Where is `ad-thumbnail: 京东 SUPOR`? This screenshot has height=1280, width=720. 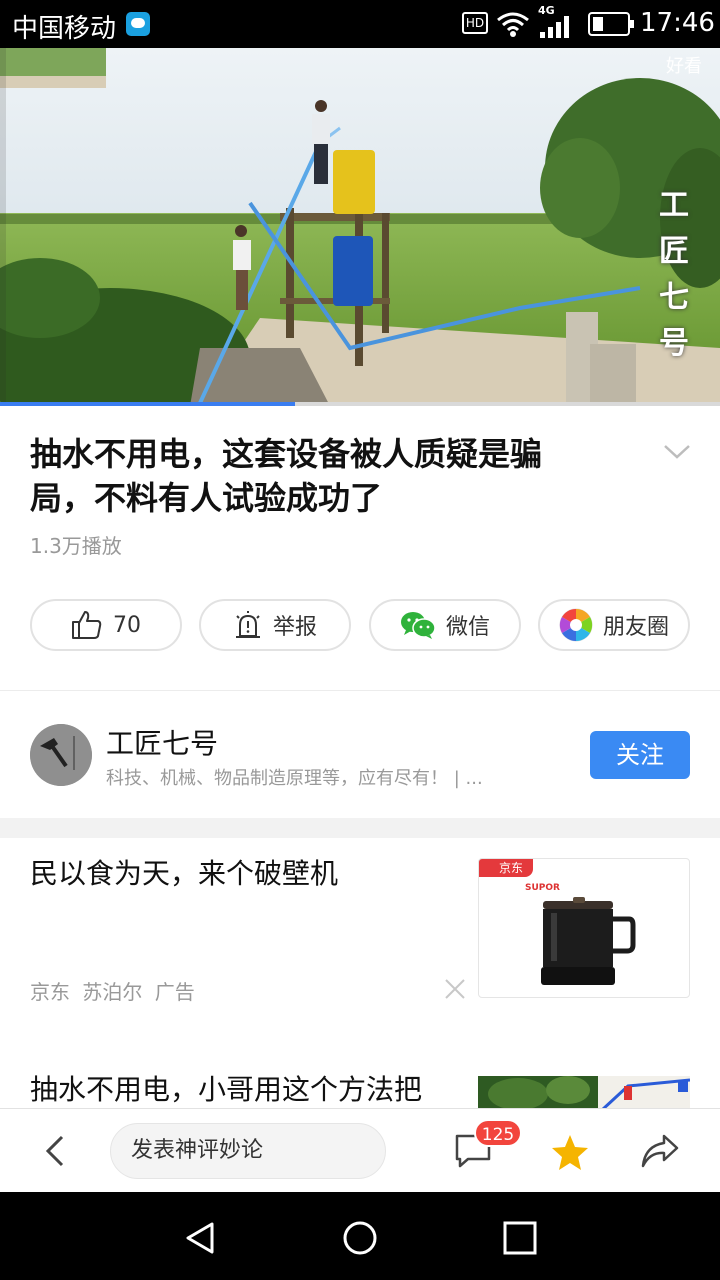 ad-thumbnail: 京东 SUPOR is located at coordinates (584, 928).